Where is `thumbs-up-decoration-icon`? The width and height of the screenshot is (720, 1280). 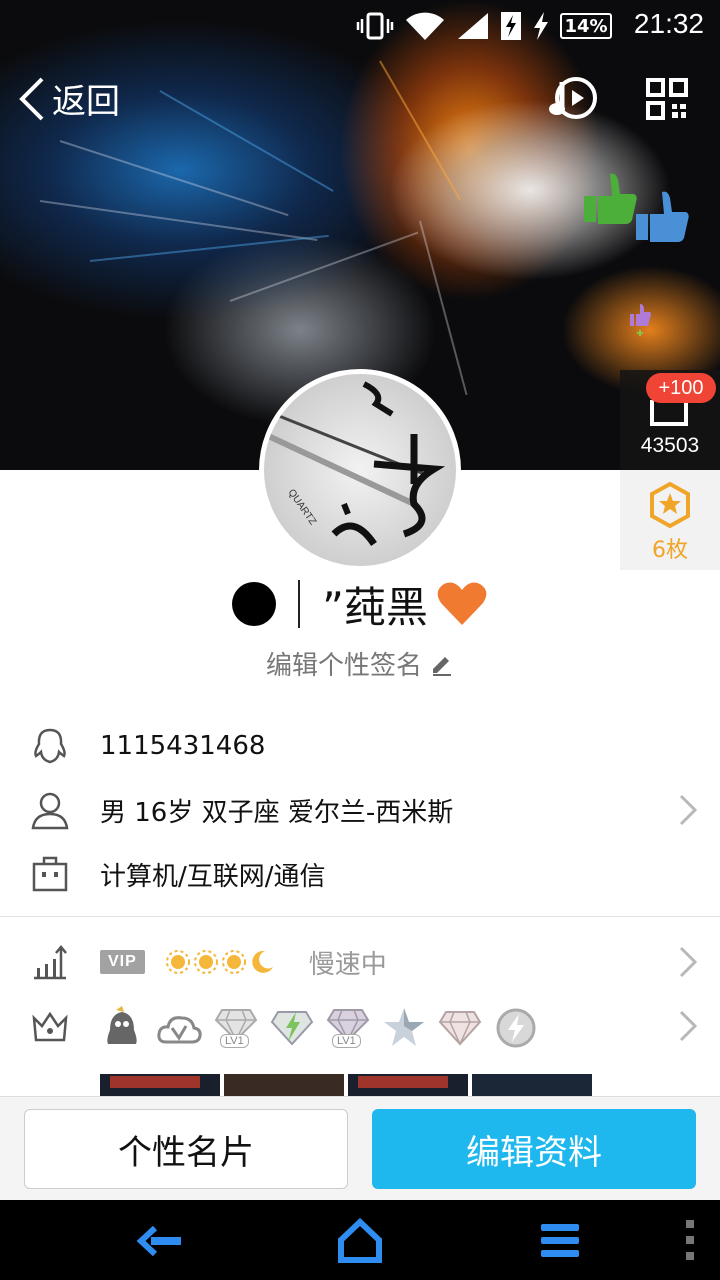 thumbs-up-decoration-icon is located at coordinates (636, 207).